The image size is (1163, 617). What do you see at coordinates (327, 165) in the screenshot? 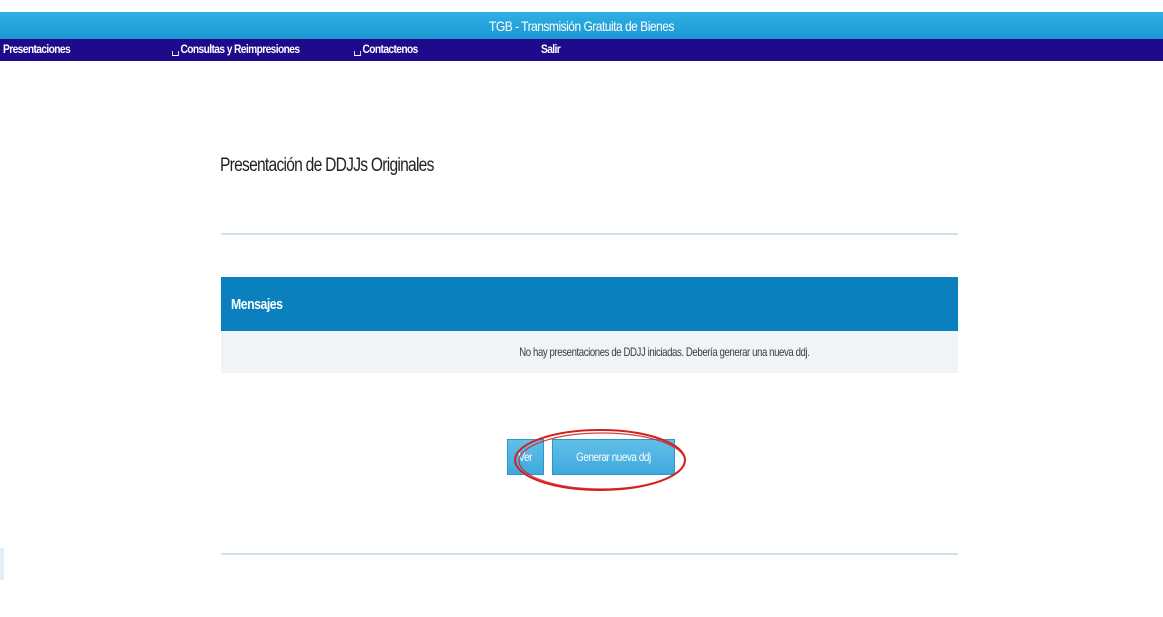
I see `page-title: Presentación de DDJJs Originales` at bounding box center [327, 165].